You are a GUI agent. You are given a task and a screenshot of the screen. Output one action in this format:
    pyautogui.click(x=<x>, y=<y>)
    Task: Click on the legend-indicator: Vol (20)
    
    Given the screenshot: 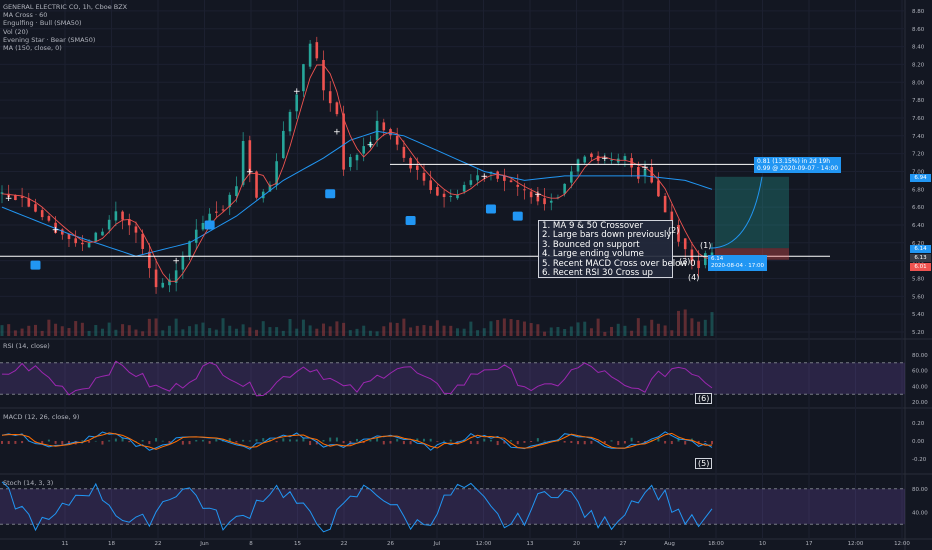 What is the action you would take?
    pyautogui.click(x=65, y=32)
    